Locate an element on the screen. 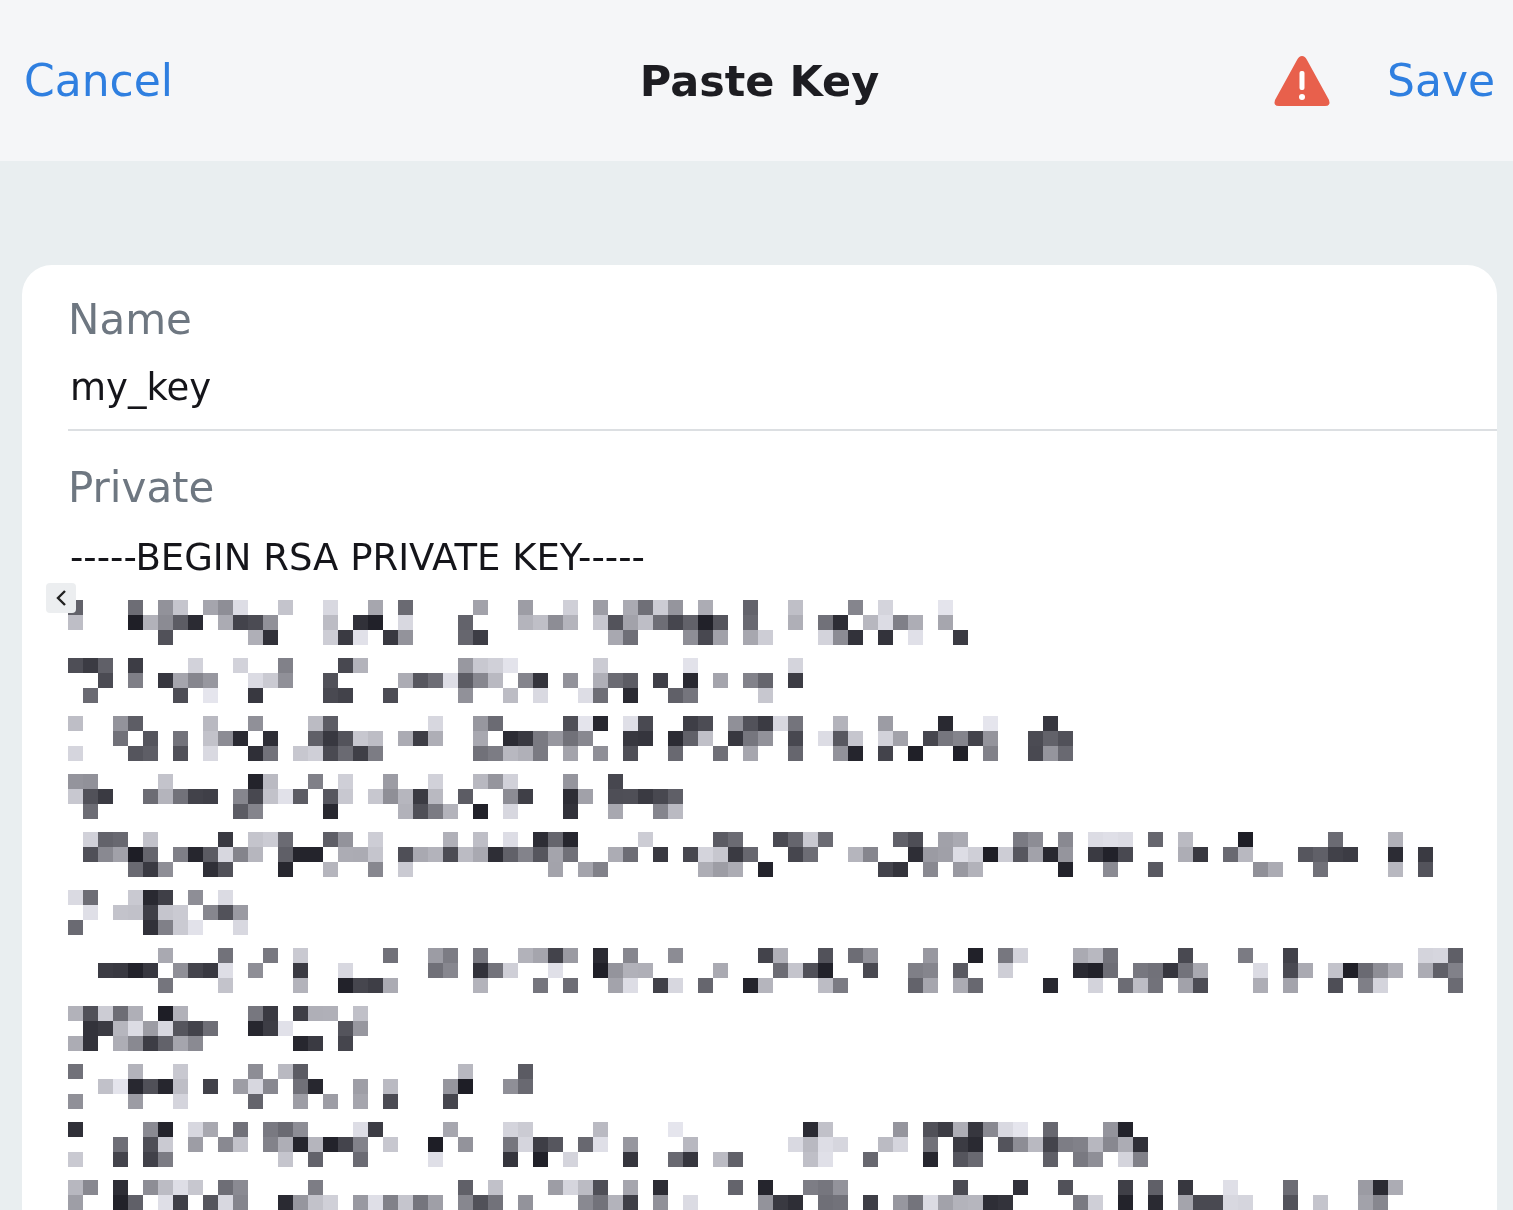 The height and width of the screenshot is (1210, 1513). chevron-left-icon is located at coordinates (61, 598).